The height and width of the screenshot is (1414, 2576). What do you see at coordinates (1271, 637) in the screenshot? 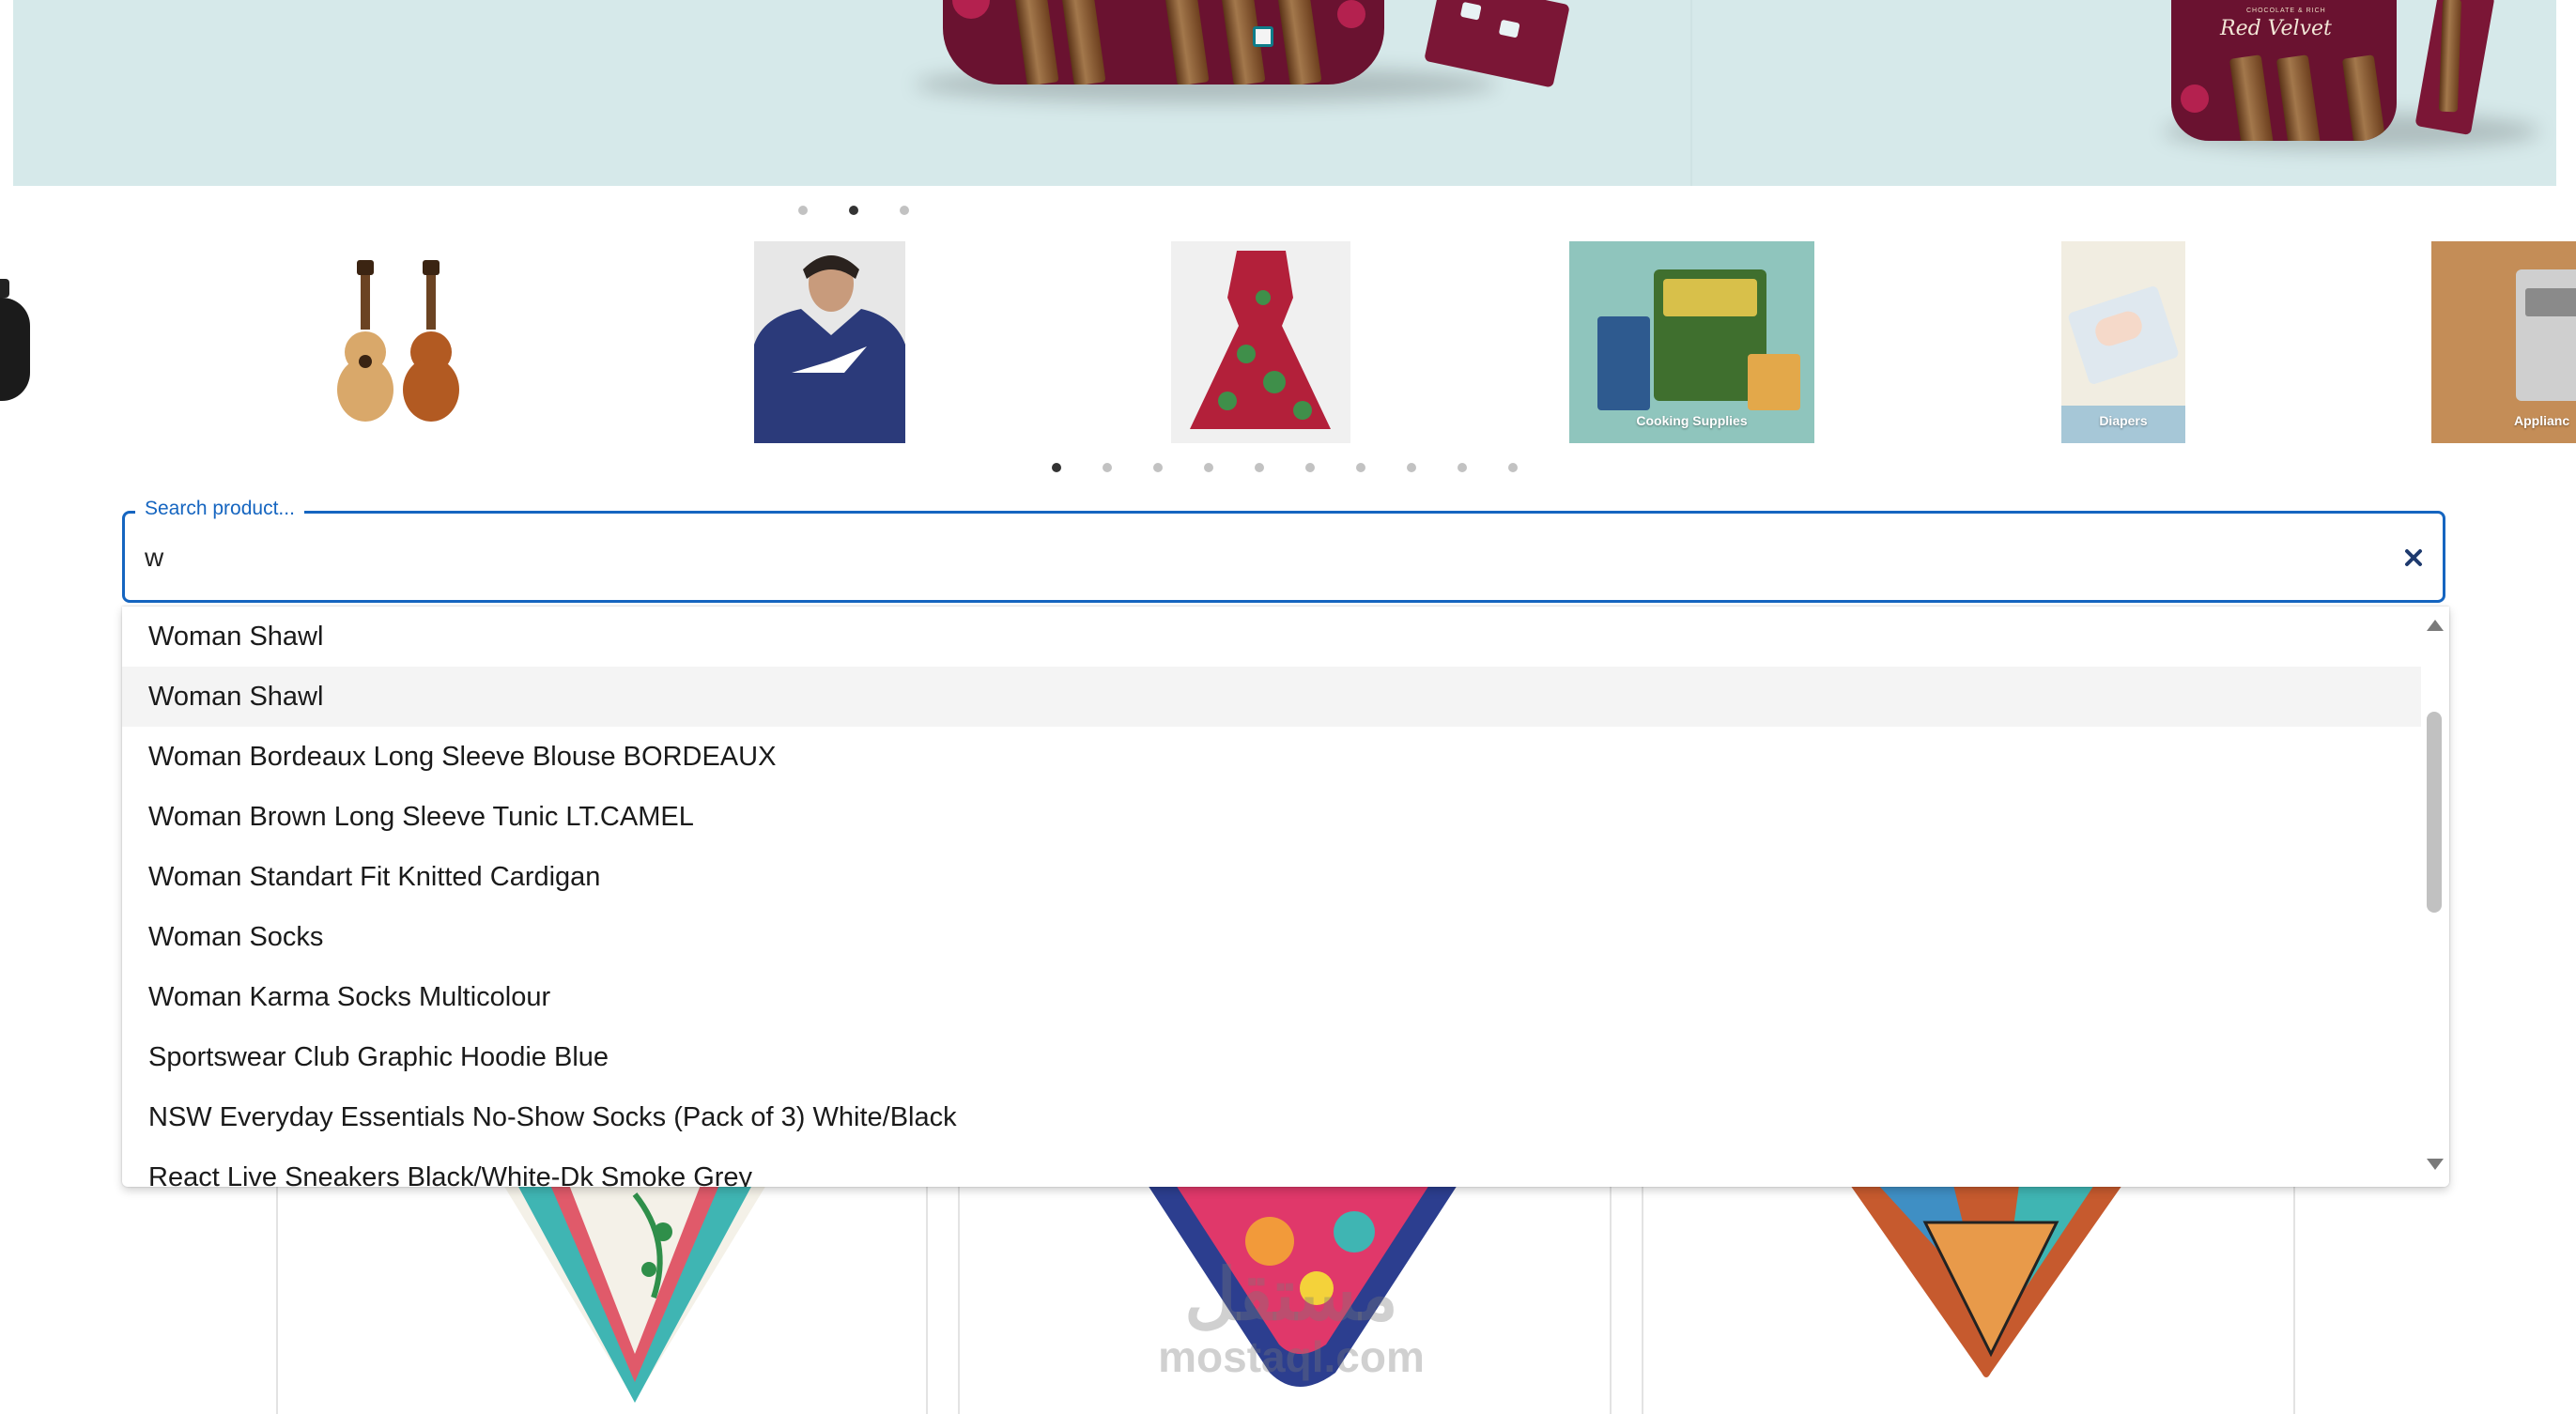
I see `result-option: Woman Shawl` at bounding box center [1271, 637].